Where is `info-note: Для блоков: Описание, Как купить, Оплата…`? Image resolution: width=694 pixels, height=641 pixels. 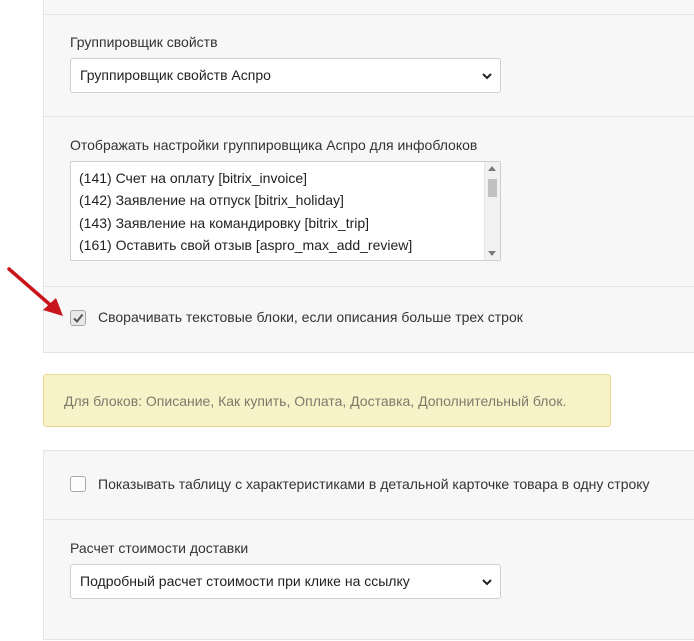
info-note: Для блоков: Описание, Как купить, Оплата… is located at coordinates (327, 400).